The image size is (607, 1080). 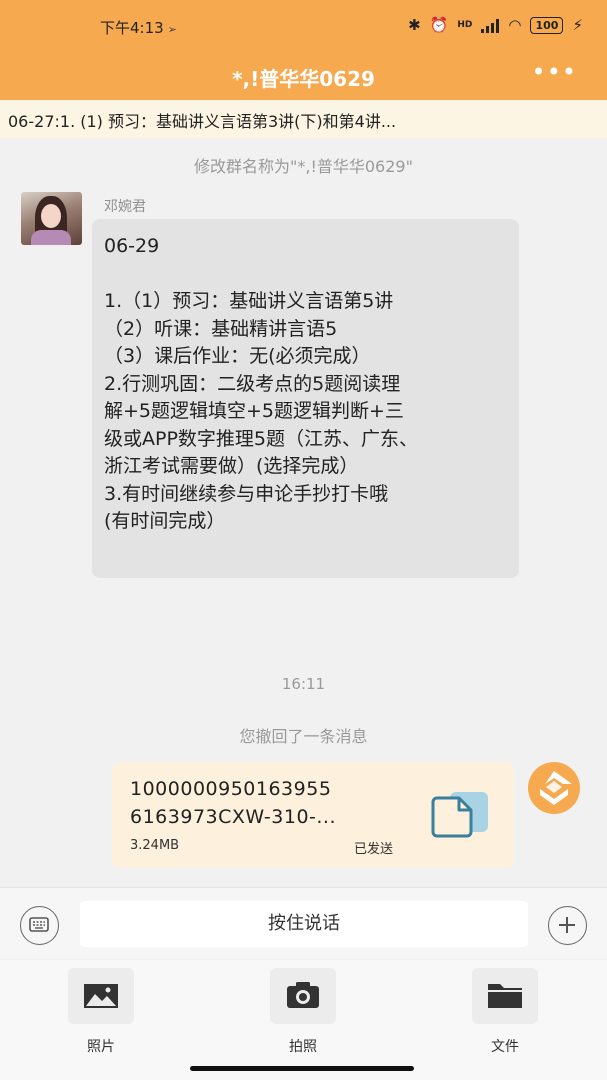 I want to click on message-line: （3）课后作业：无(必须完成）, so click(x=237, y=356).